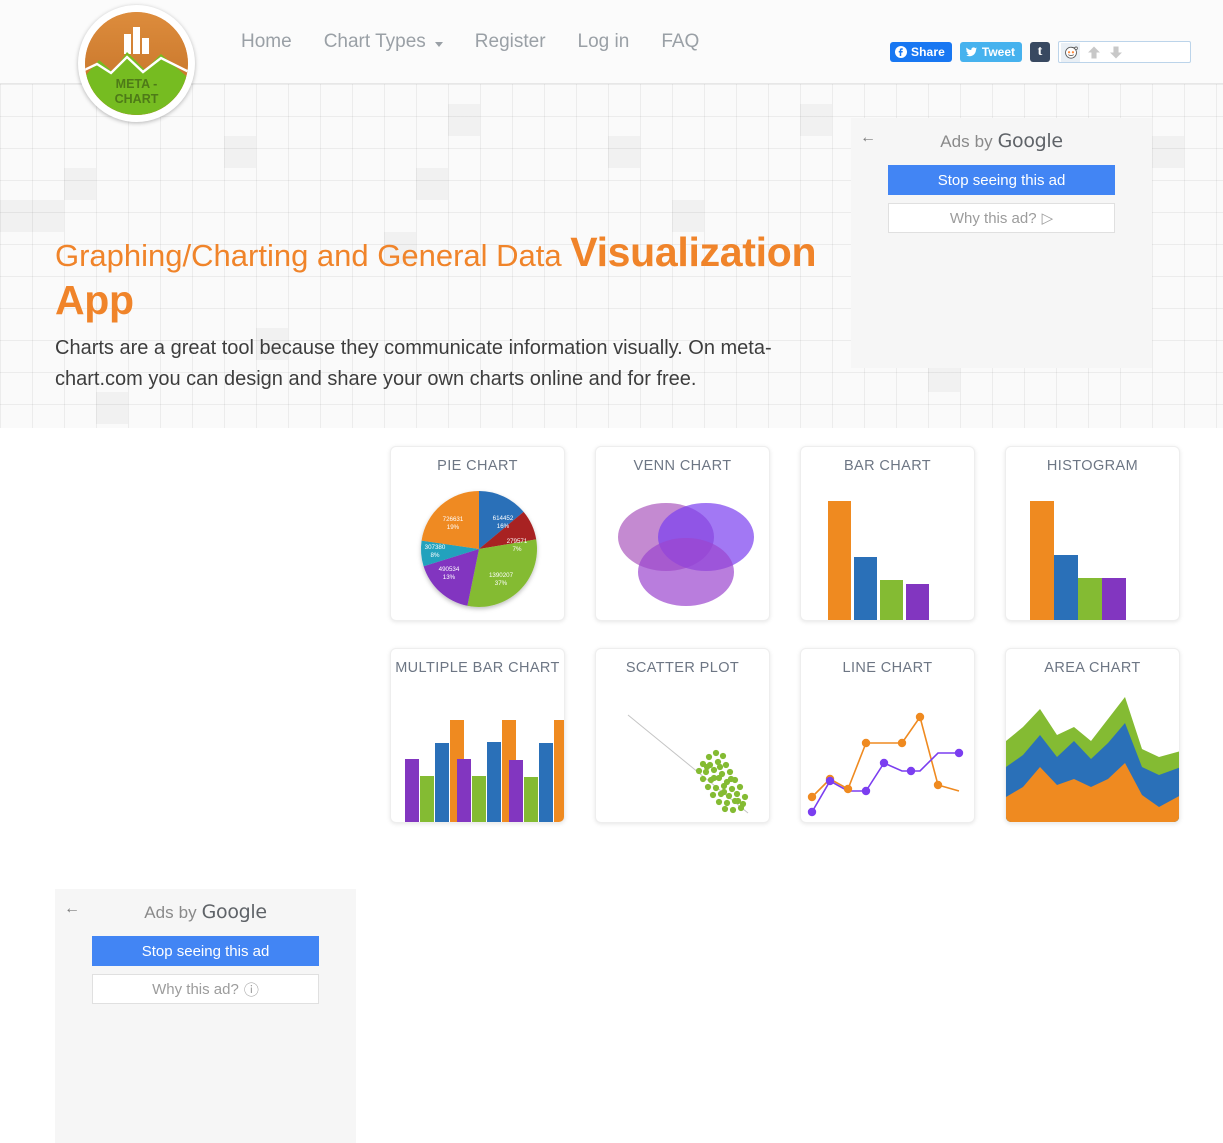  I want to click on pie-slice-percent: 37%, so click(501, 583).